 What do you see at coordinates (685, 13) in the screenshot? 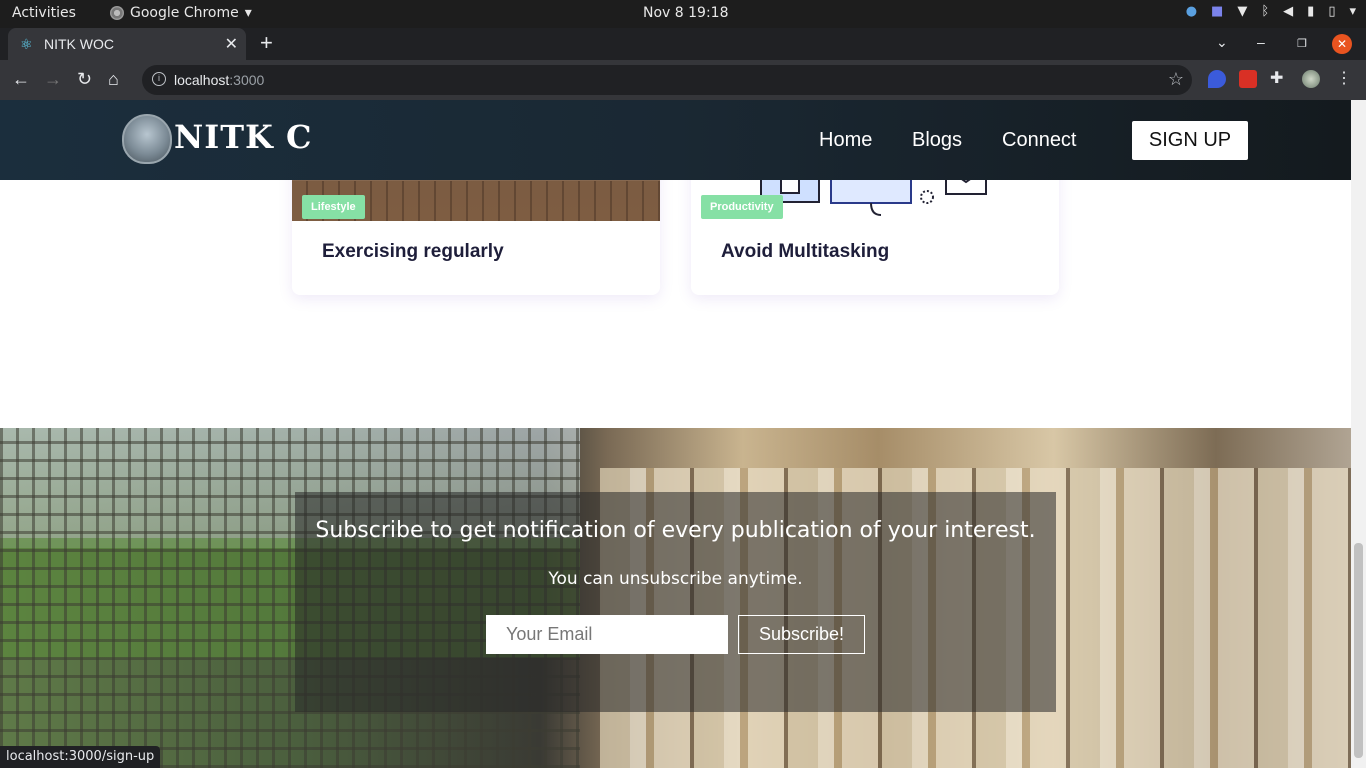
I see `clock: Nov 8 19:18` at bounding box center [685, 13].